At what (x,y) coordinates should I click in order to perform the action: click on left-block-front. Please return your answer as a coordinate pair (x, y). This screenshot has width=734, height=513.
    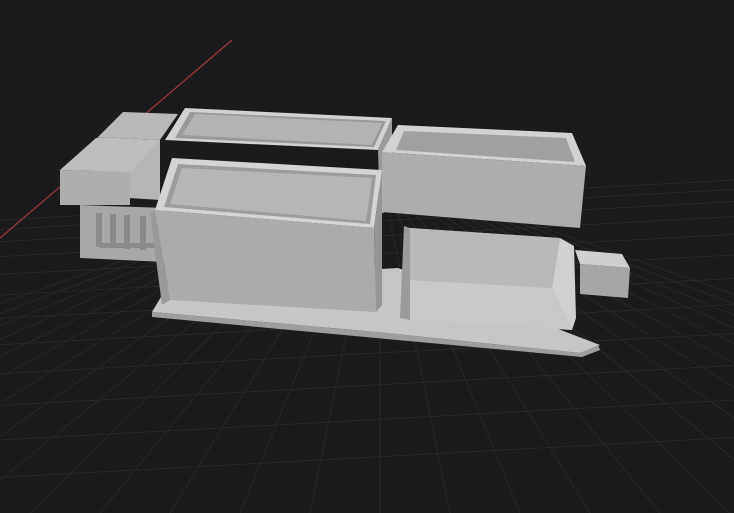
    Looking at the image, I should click on (95, 187).